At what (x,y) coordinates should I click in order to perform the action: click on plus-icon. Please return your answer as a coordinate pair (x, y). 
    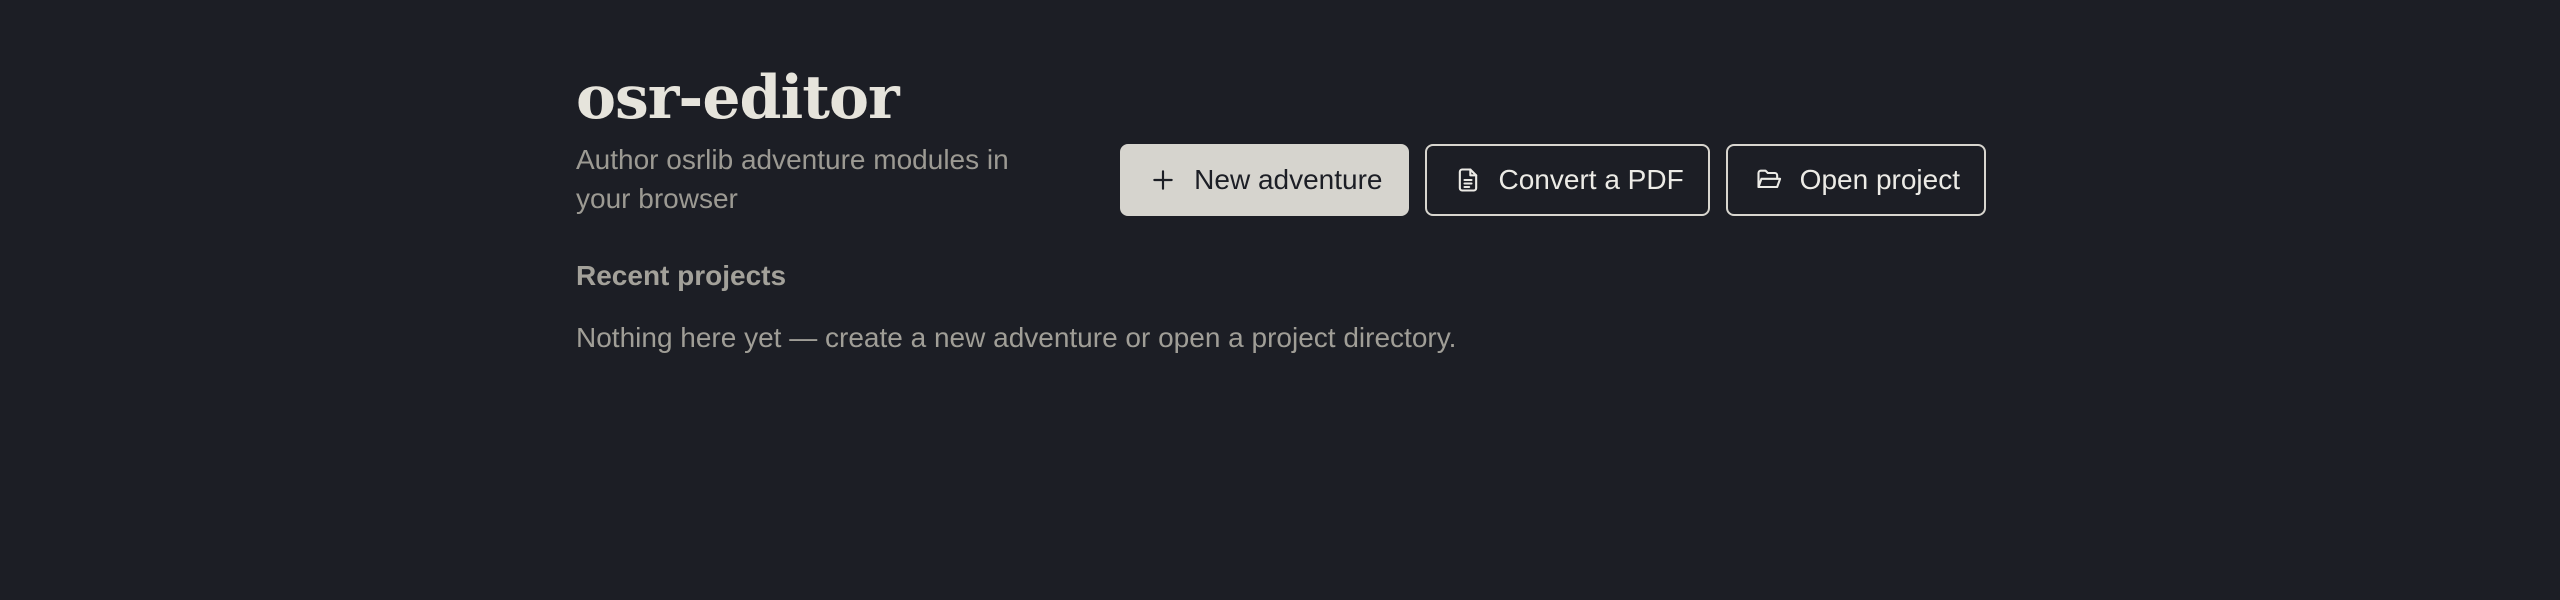
    Looking at the image, I should click on (1163, 180).